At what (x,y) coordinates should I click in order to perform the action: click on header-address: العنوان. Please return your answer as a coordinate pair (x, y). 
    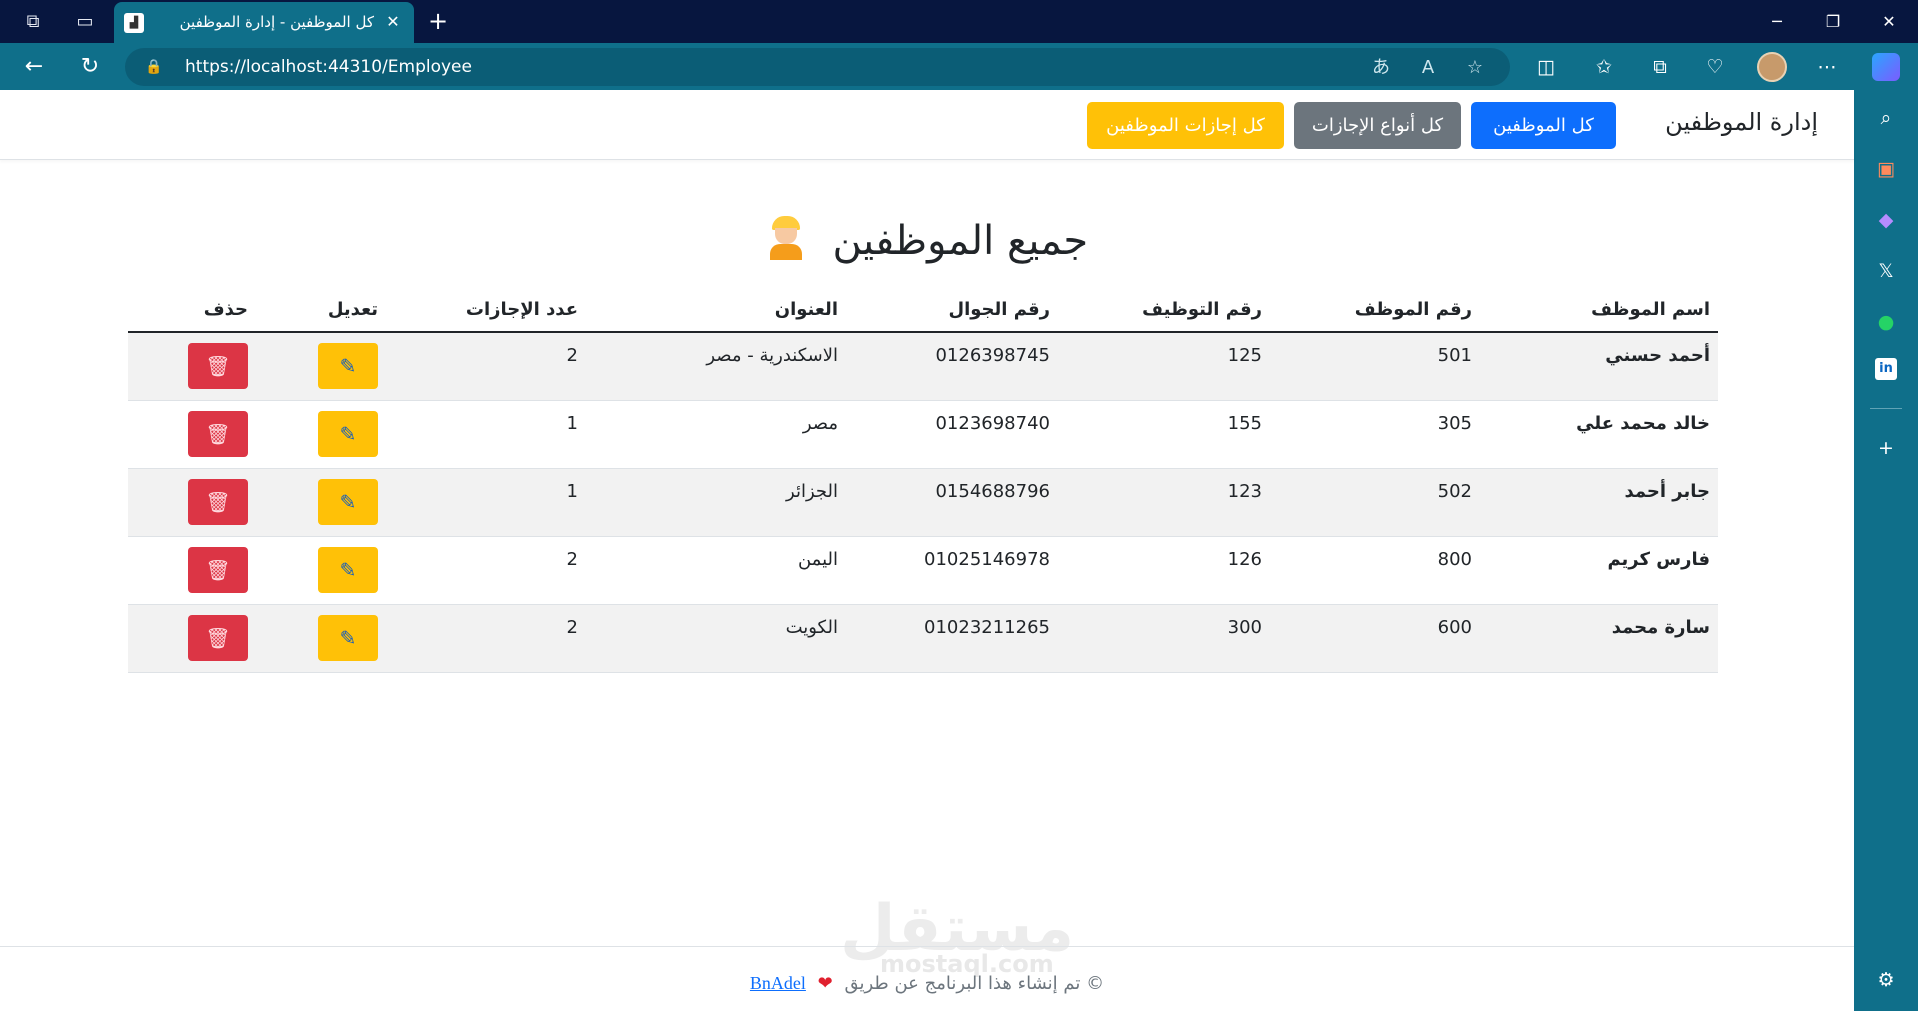
    Looking at the image, I should click on (716, 310).